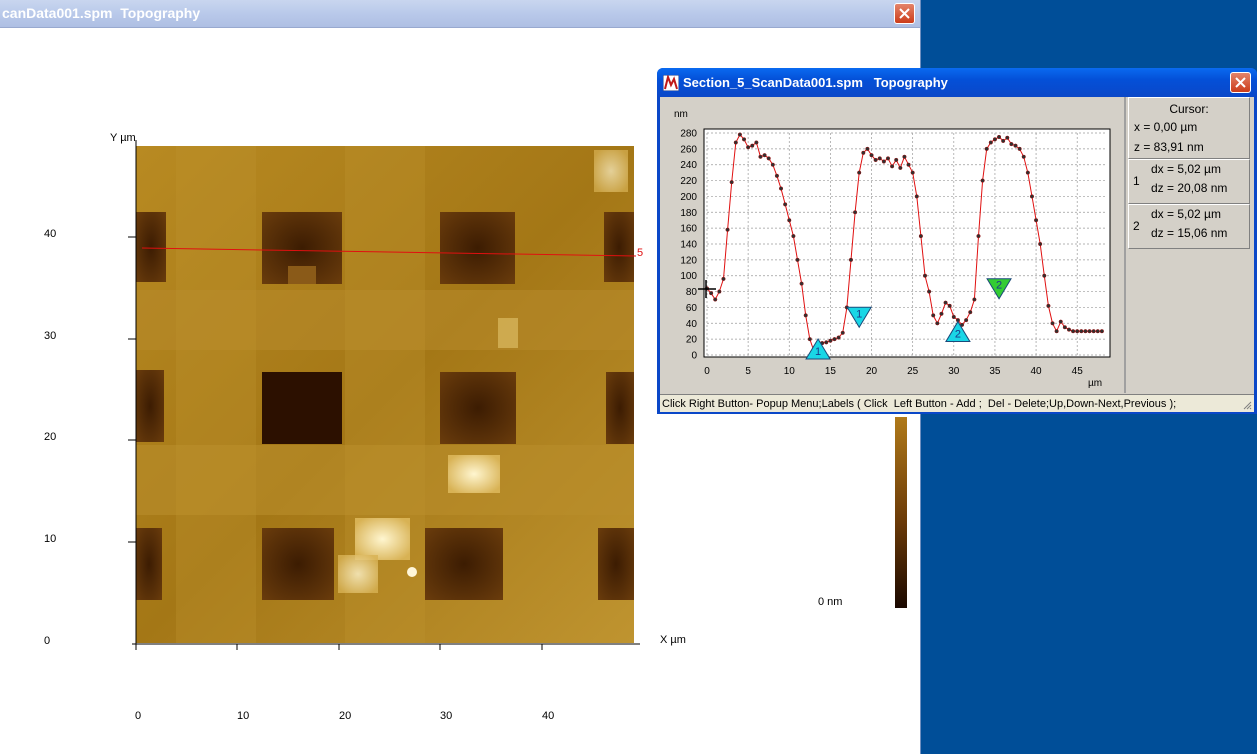 The width and height of the screenshot is (1257, 754). What do you see at coordinates (446, 716) in the screenshot?
I see `image-x-tick: 30` at bounding box center [446, 716].